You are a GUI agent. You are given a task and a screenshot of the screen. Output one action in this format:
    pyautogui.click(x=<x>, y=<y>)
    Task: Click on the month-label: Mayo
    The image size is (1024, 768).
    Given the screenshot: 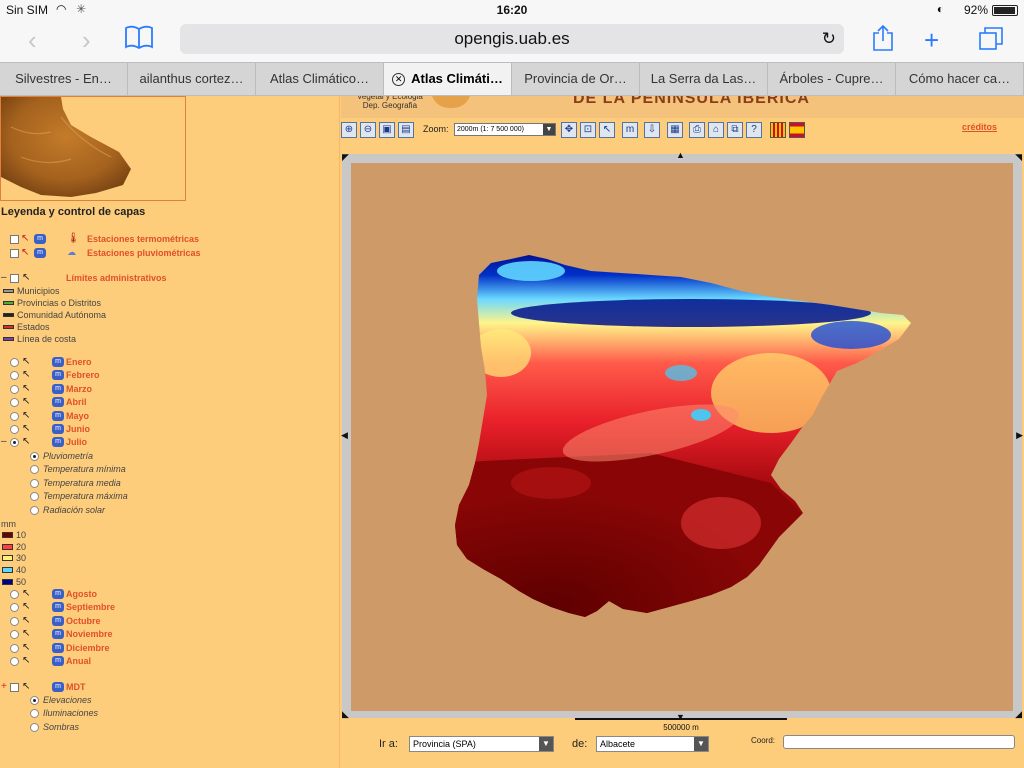 What is the action you would take?
    pyautogui.click(x=77, y=416)
    